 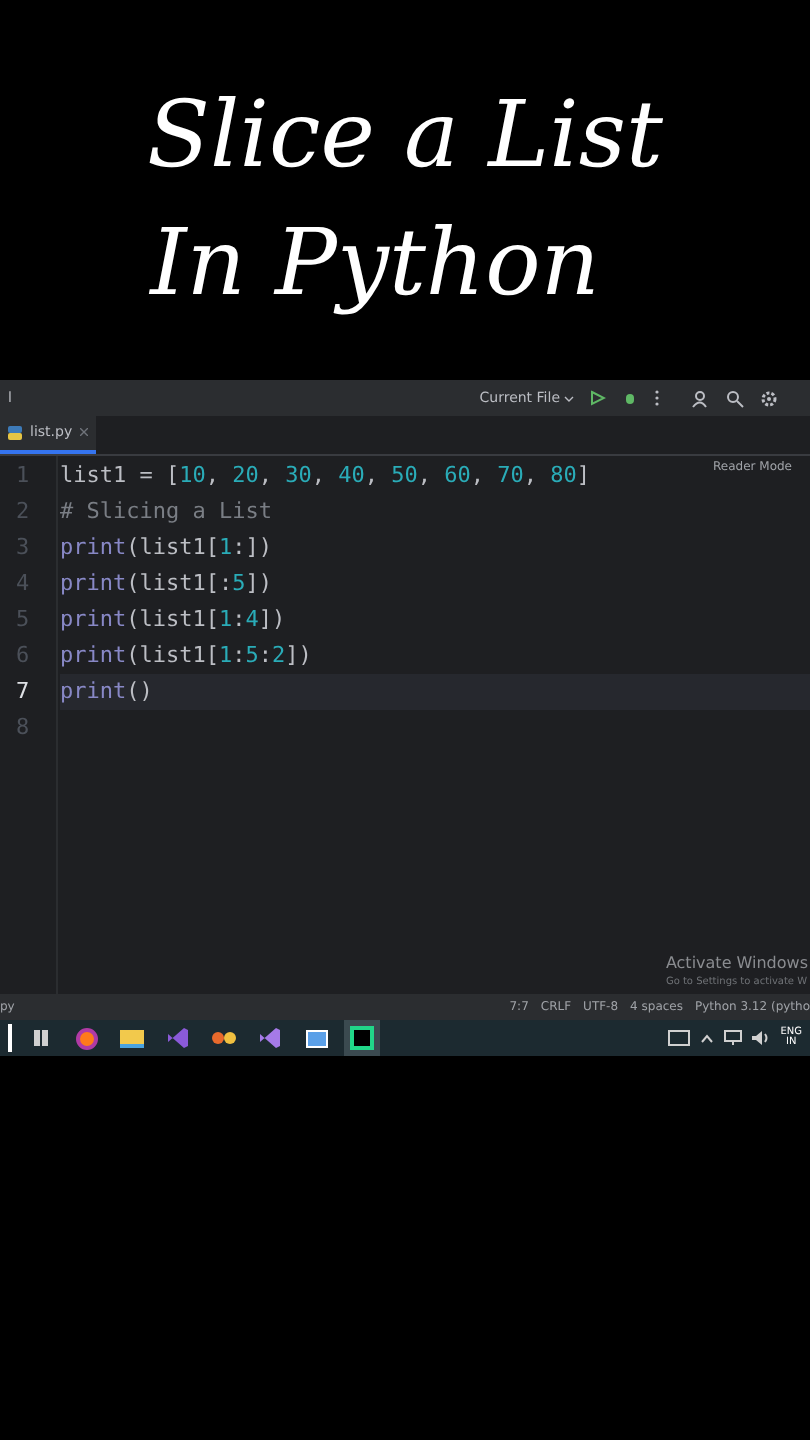 What do you see at coordinates (657, 398) in the screenshot?
I see `more-icon` at bounding box center [657, 398].